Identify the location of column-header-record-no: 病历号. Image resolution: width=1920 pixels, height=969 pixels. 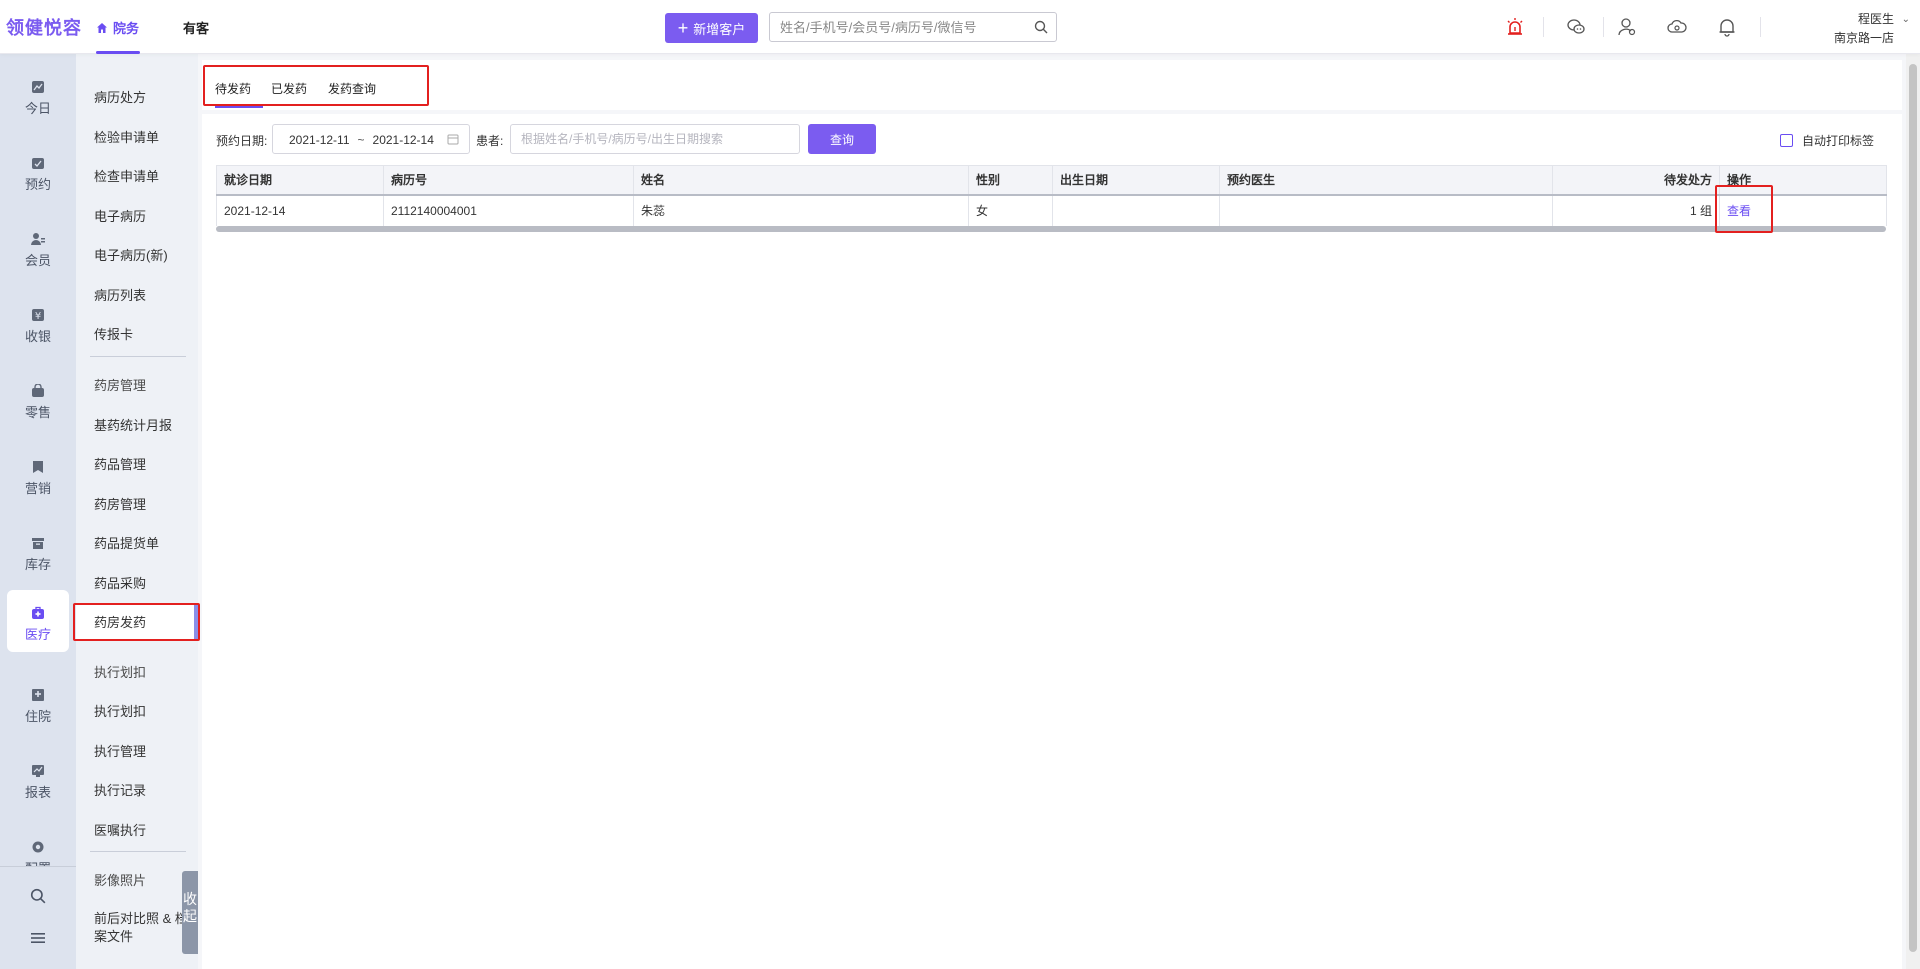
(508, 180).